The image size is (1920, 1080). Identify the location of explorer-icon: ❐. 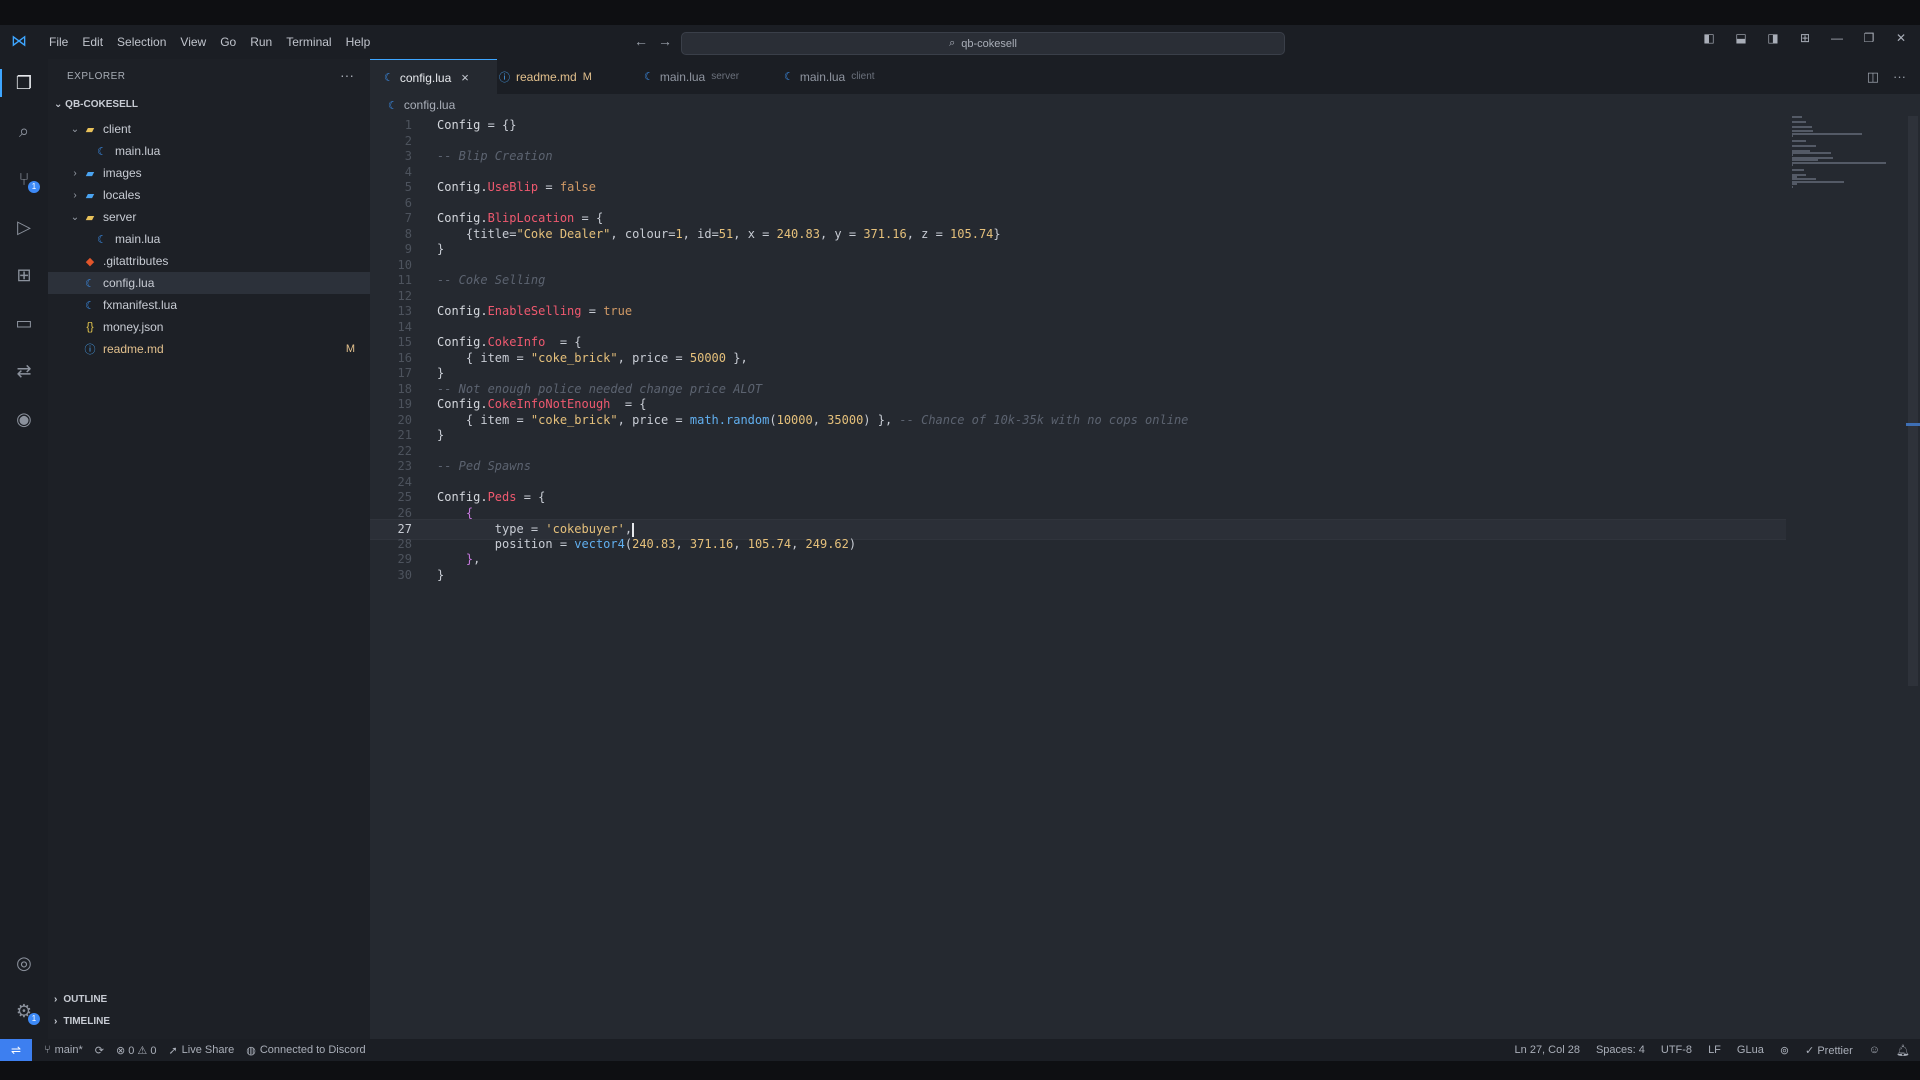
(24, 83).